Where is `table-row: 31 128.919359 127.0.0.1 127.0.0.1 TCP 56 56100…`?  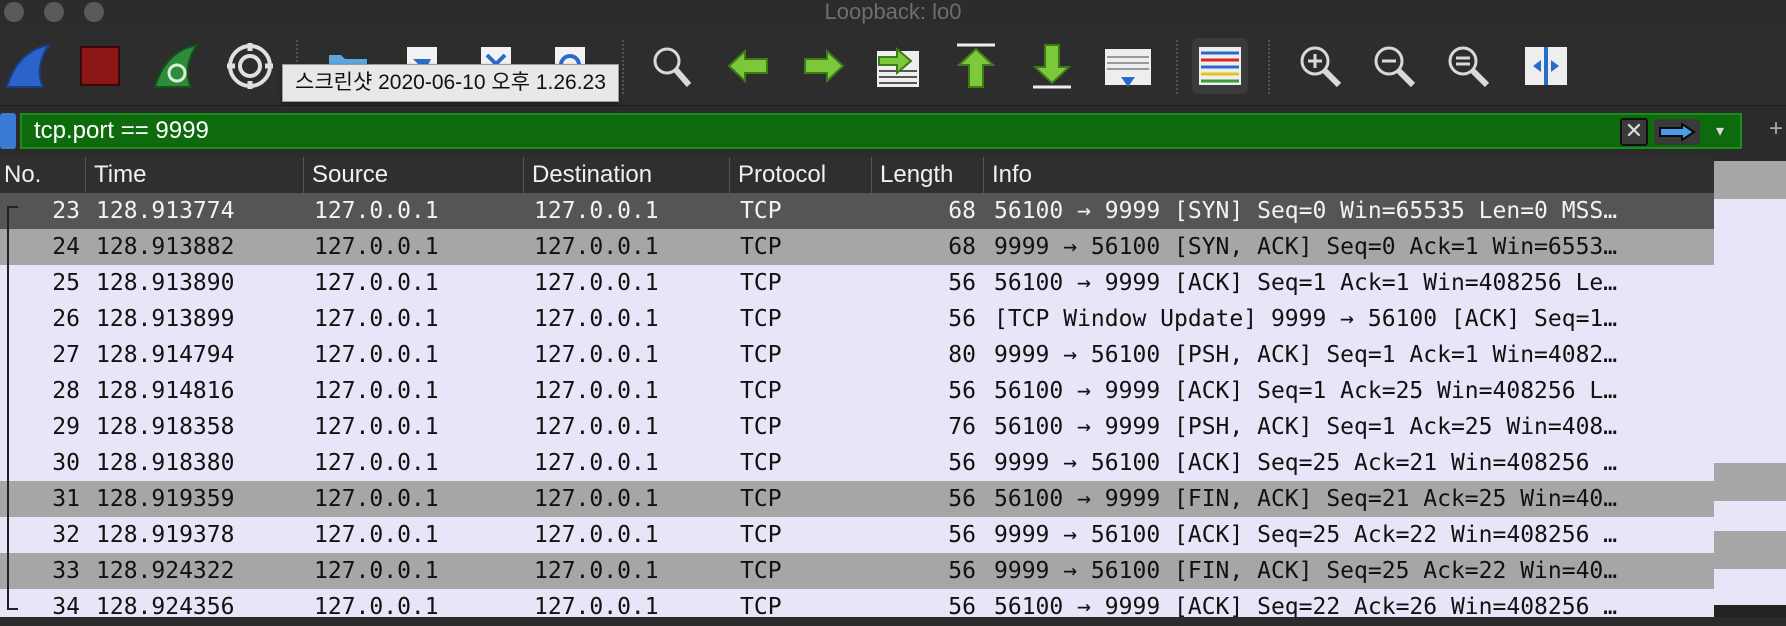 table-row: 31 128.919359 127.0.0.1 127.0.0.1 TCP 56 56100… is located at coordinates (857, 499).